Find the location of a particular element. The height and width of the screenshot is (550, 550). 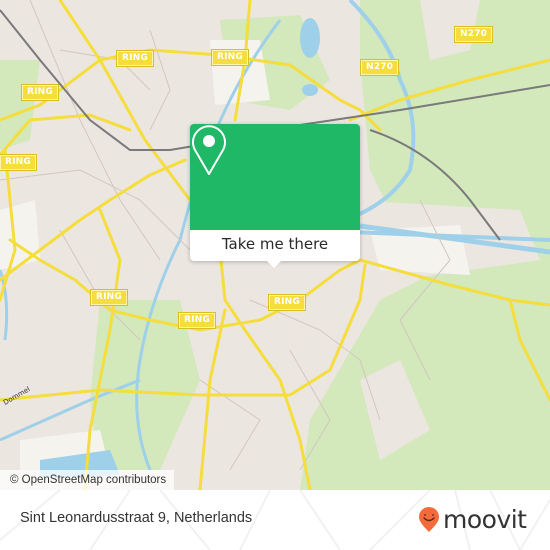

moovit-logo: moovit is located at coordinates (472, 520).